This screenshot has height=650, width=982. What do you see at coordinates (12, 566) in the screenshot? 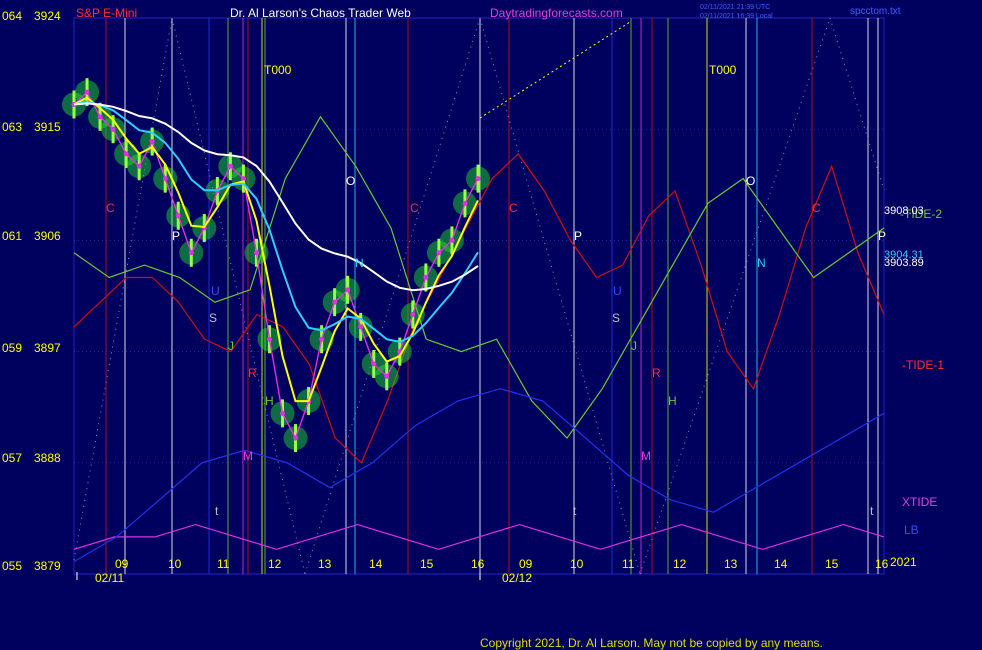
I see `y-left-5: 055` at bounding box center [12, 566].